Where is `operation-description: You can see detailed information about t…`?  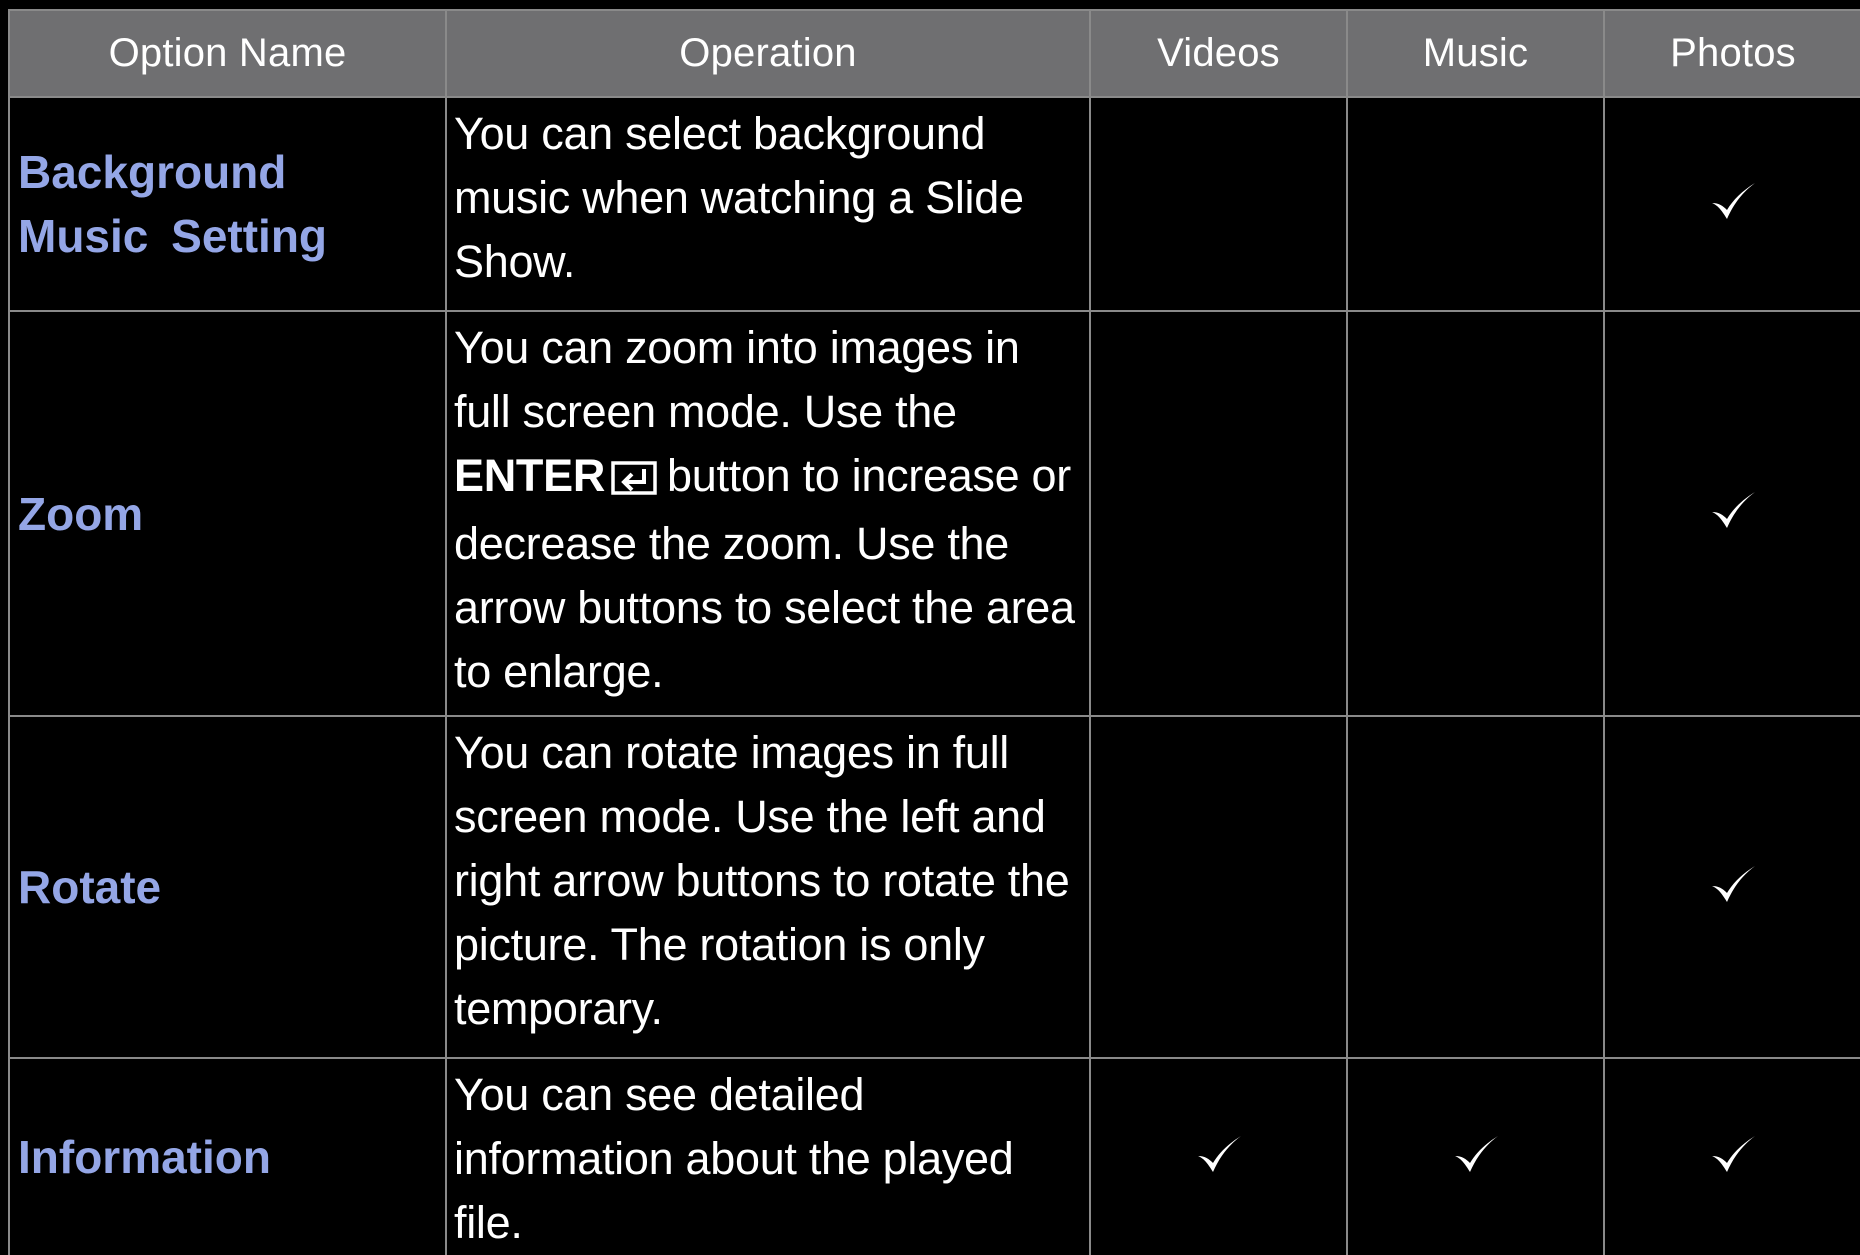
operation-description: You can see detailed information about t… is located at coordinates (768, 1156).